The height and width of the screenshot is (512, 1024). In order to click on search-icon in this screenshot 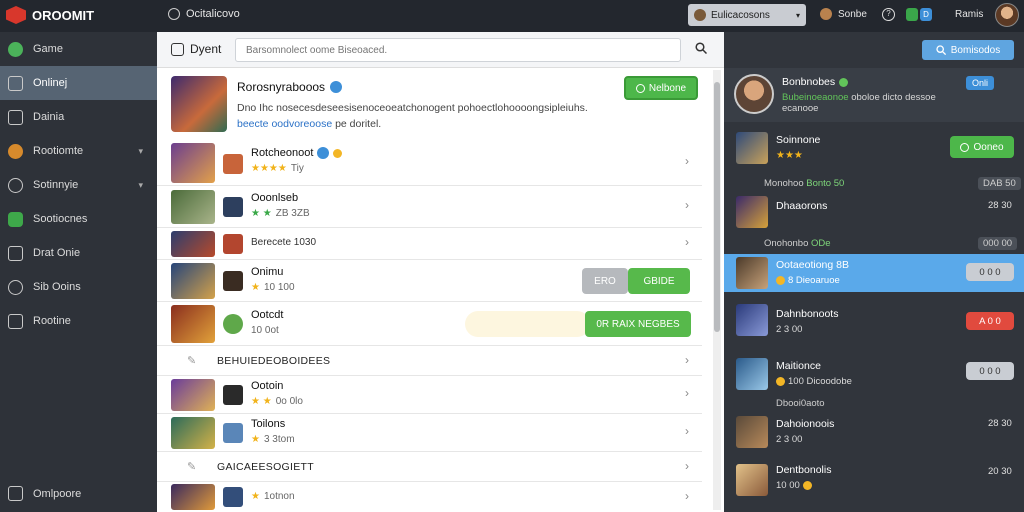, I will do `click(701, 48)`.